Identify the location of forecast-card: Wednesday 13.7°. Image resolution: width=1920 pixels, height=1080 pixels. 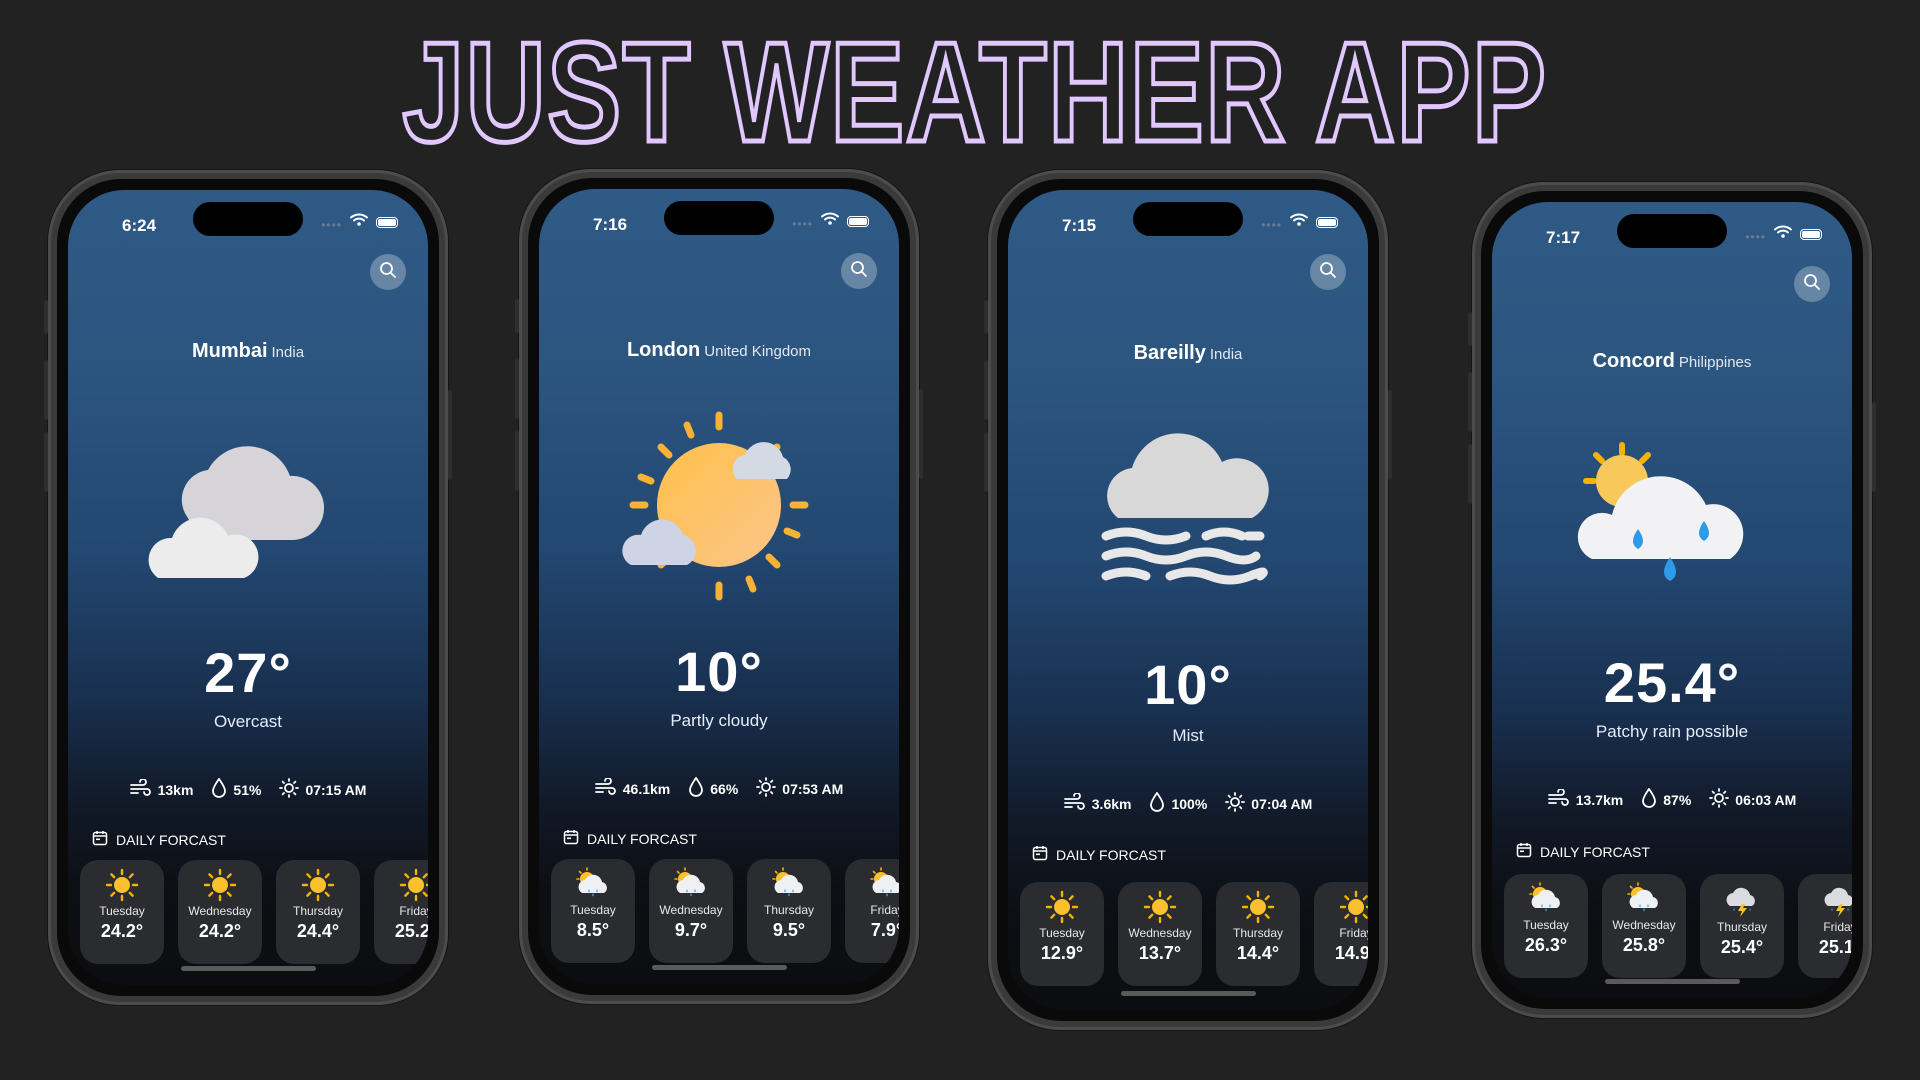
(1160, 934).